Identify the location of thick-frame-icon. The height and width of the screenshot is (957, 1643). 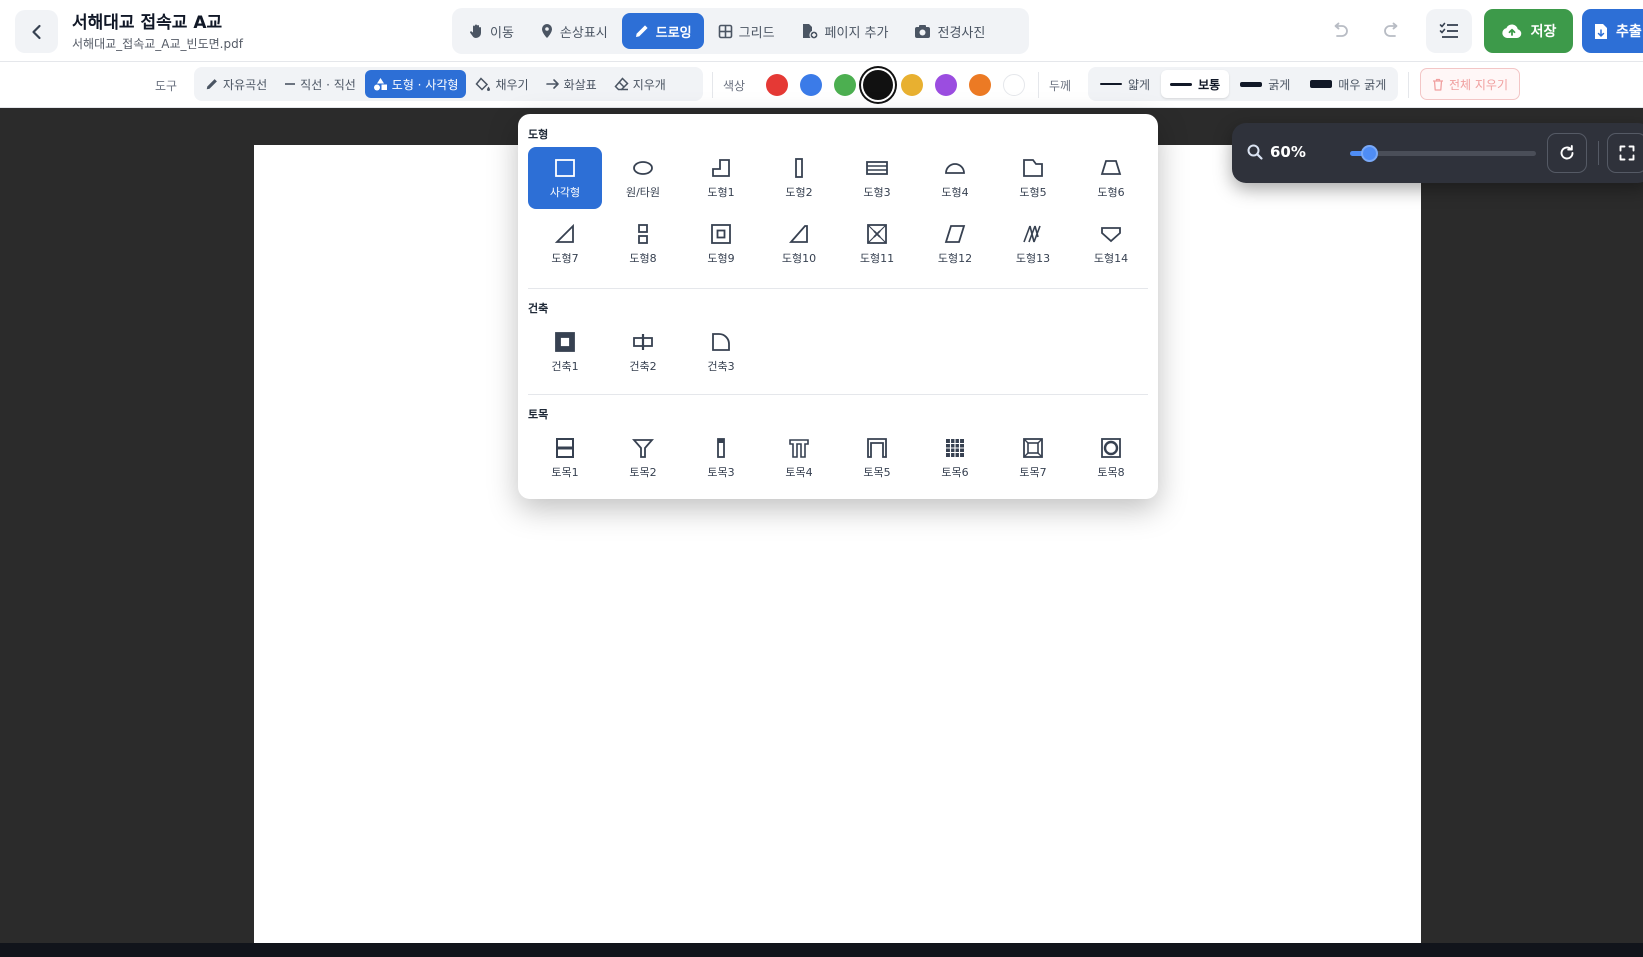
(565, 341).